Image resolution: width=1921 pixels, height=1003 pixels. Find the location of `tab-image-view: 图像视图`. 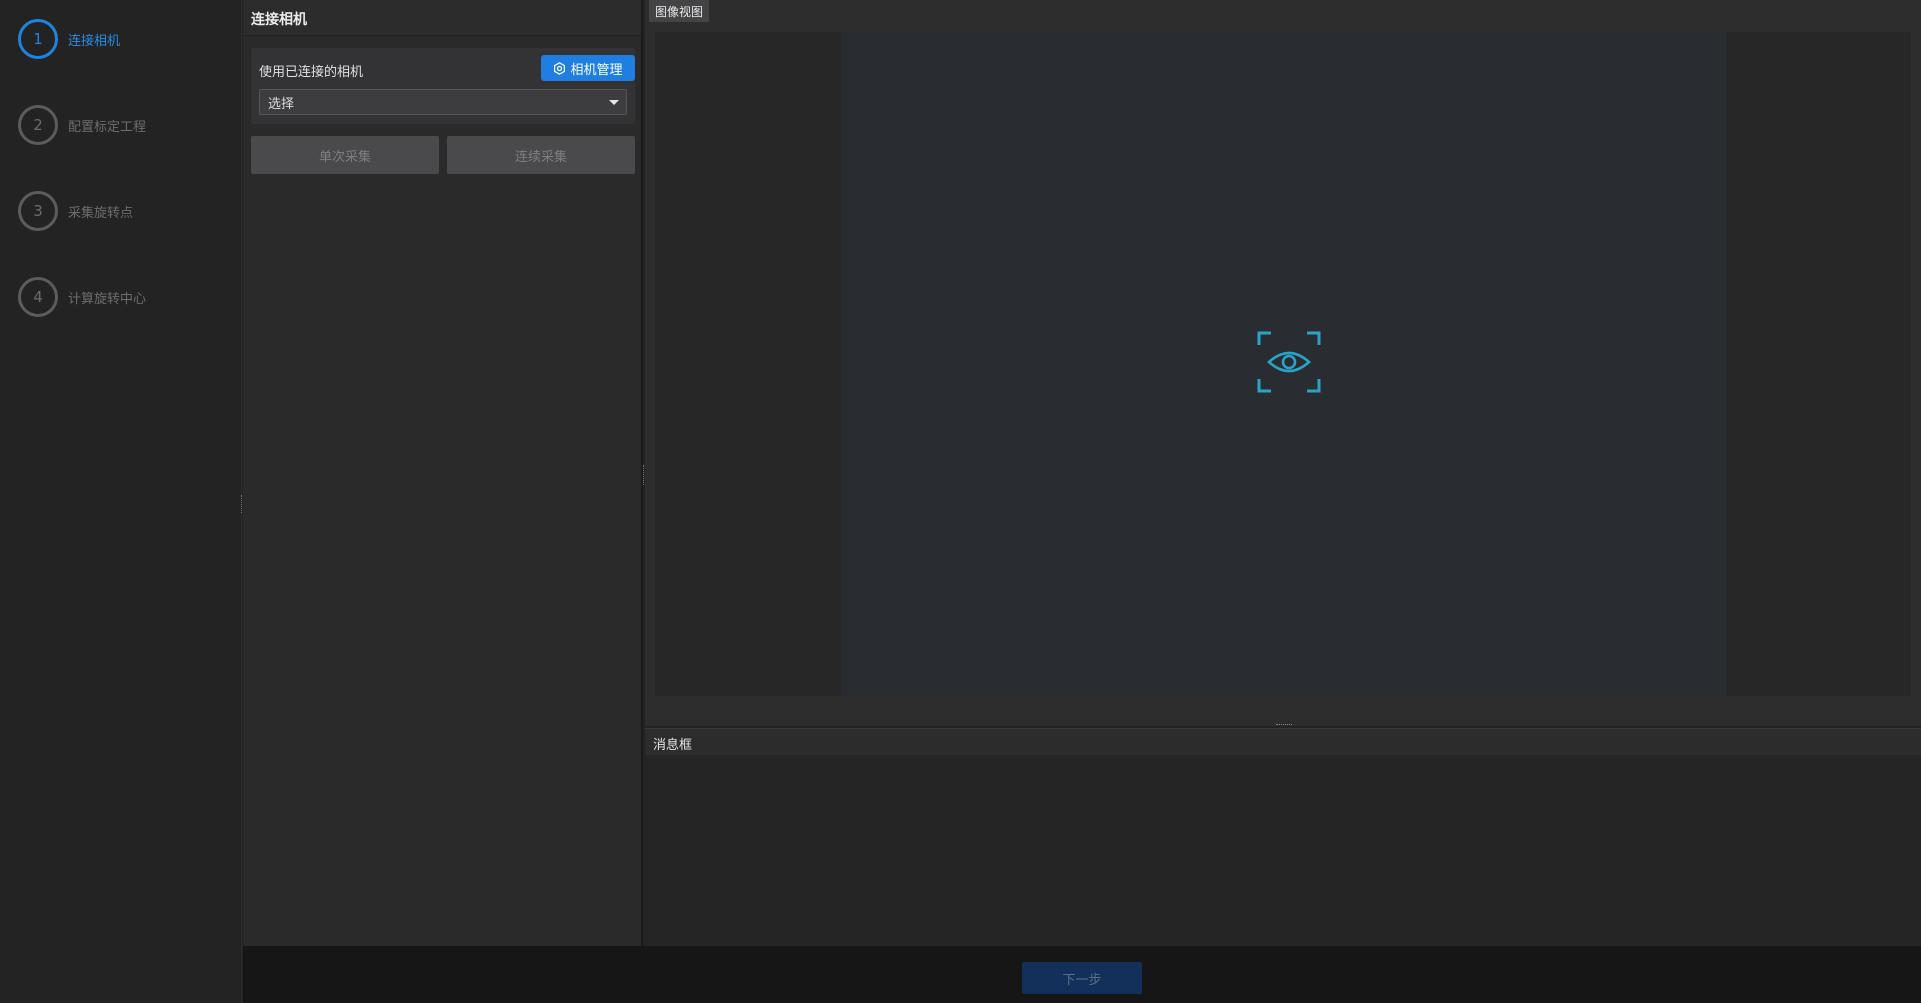

tab-image-view: 图像视图 is located at coordinates (679, 11).